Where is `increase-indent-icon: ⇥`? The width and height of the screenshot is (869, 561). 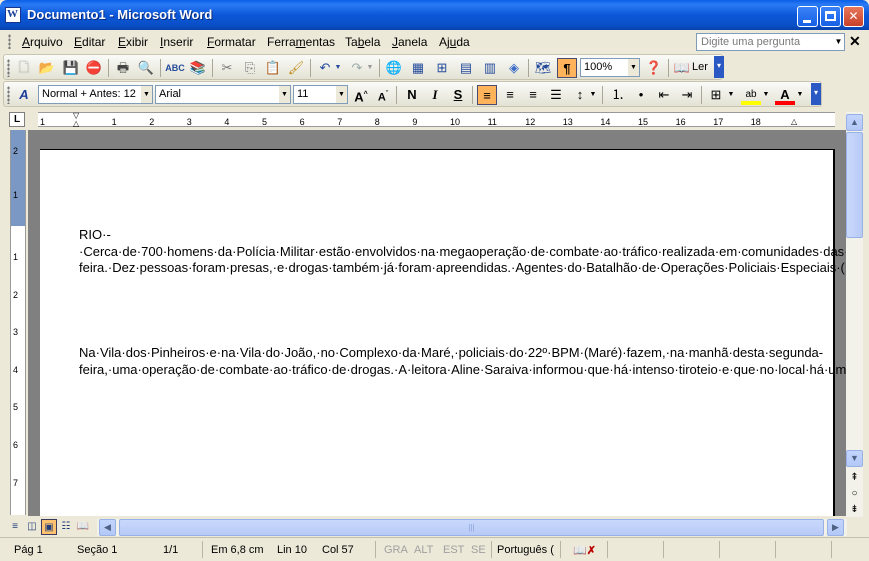 increase-indent-icon: ⇥ is located at coordinates (687, 95).